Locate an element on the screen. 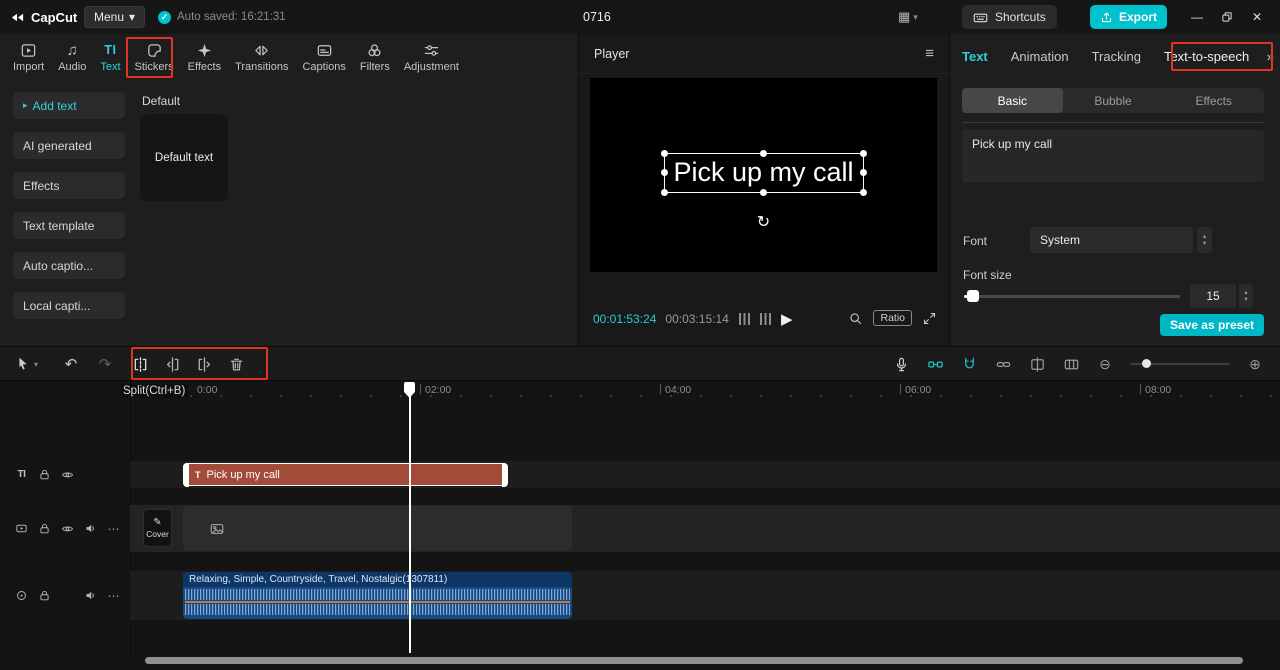 This screenshot has width=1280, height=670. sidebar-item-effects: Effects is located at coordinates (69, 185).